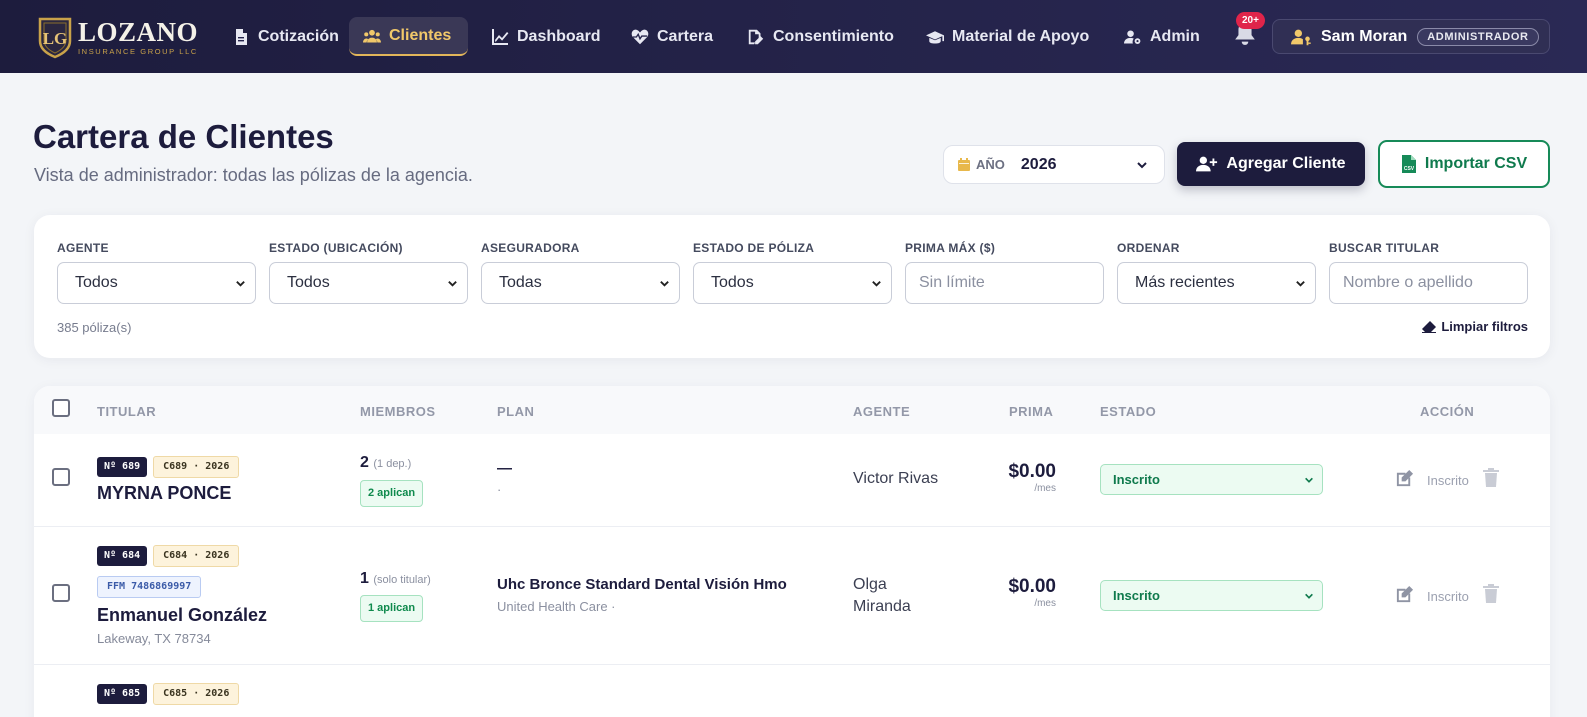 This screenshot has height=717, width=1587. What do you see at coordinates (183, 136) in the screenshot?
I see `page-title: Cartera de Clientes` at bounding box center [183, 136].